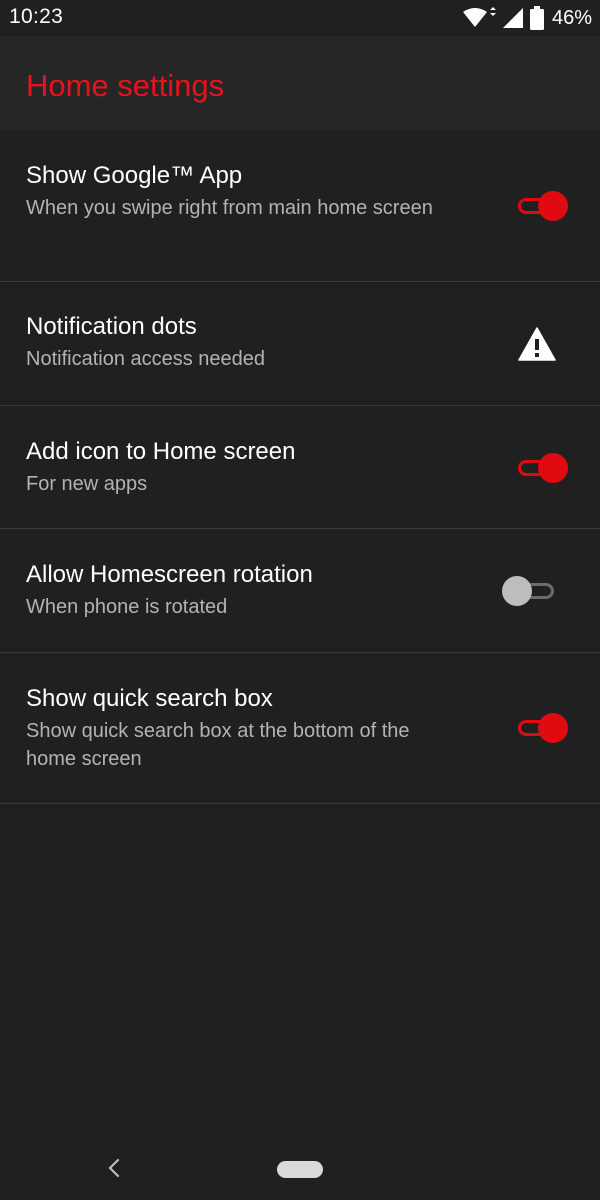 The width and height of the screenshot is (600, 1200). I want to click on setting-add-icon-home-screen: Add icon to Home screen For new apps, so click(300, 467).